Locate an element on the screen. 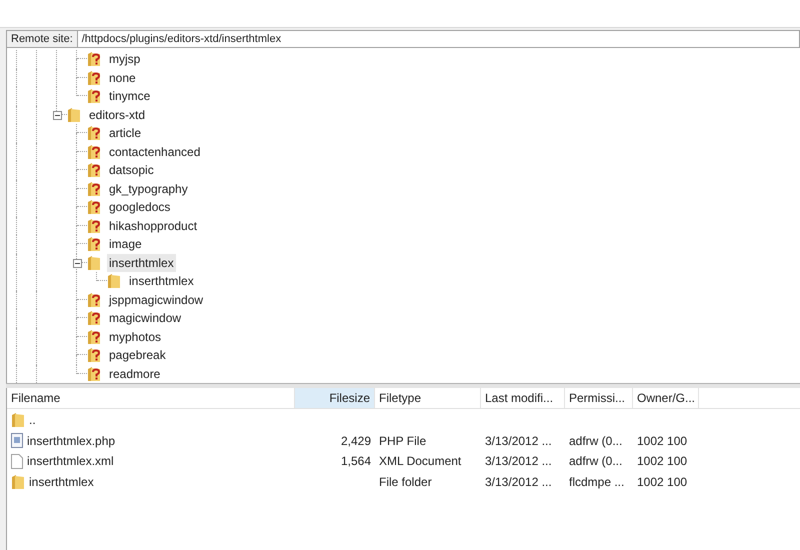  tree-item: article is located at coordinates (125, 133).